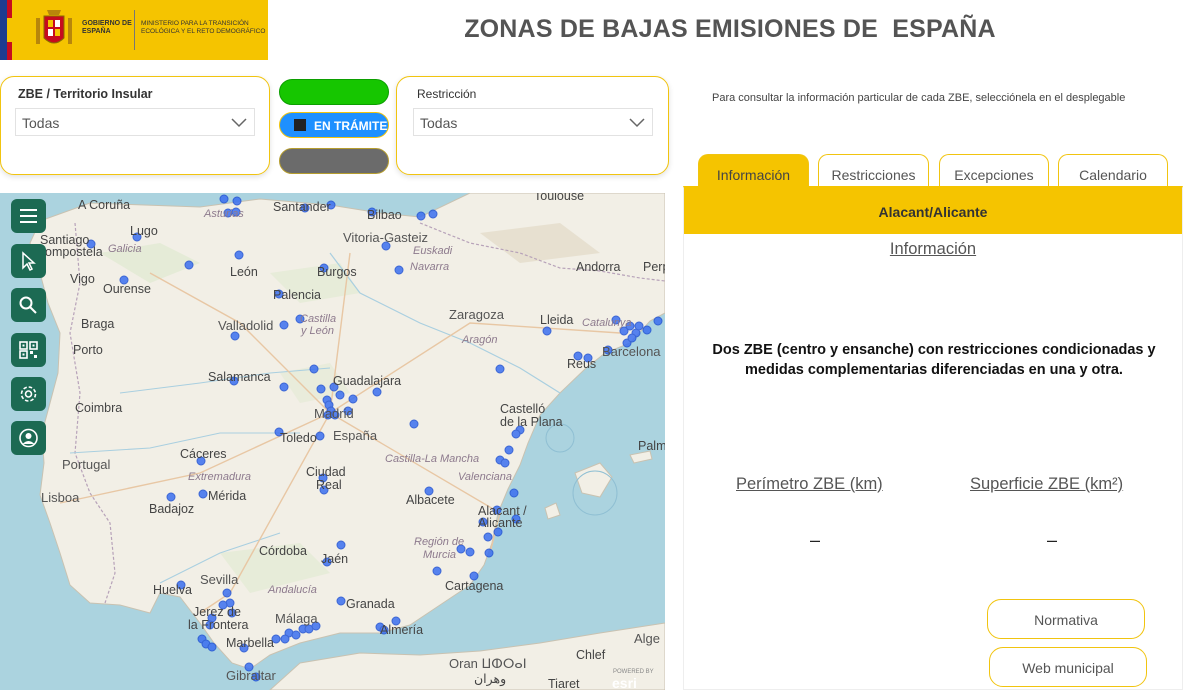 The image size is (1200, 690). What do you see at coordinates (297, 295) in the screenshot?
I see `map-label: Palencia` at bounding box center [297, 295].